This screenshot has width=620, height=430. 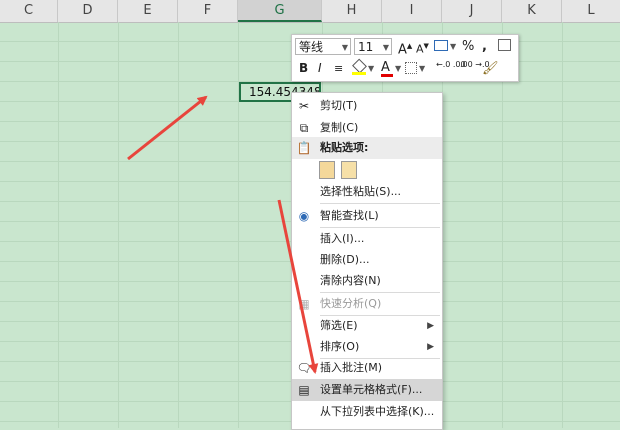 I want to click on annotation-arrow-to-format-cells, so click(x=298, y=286).